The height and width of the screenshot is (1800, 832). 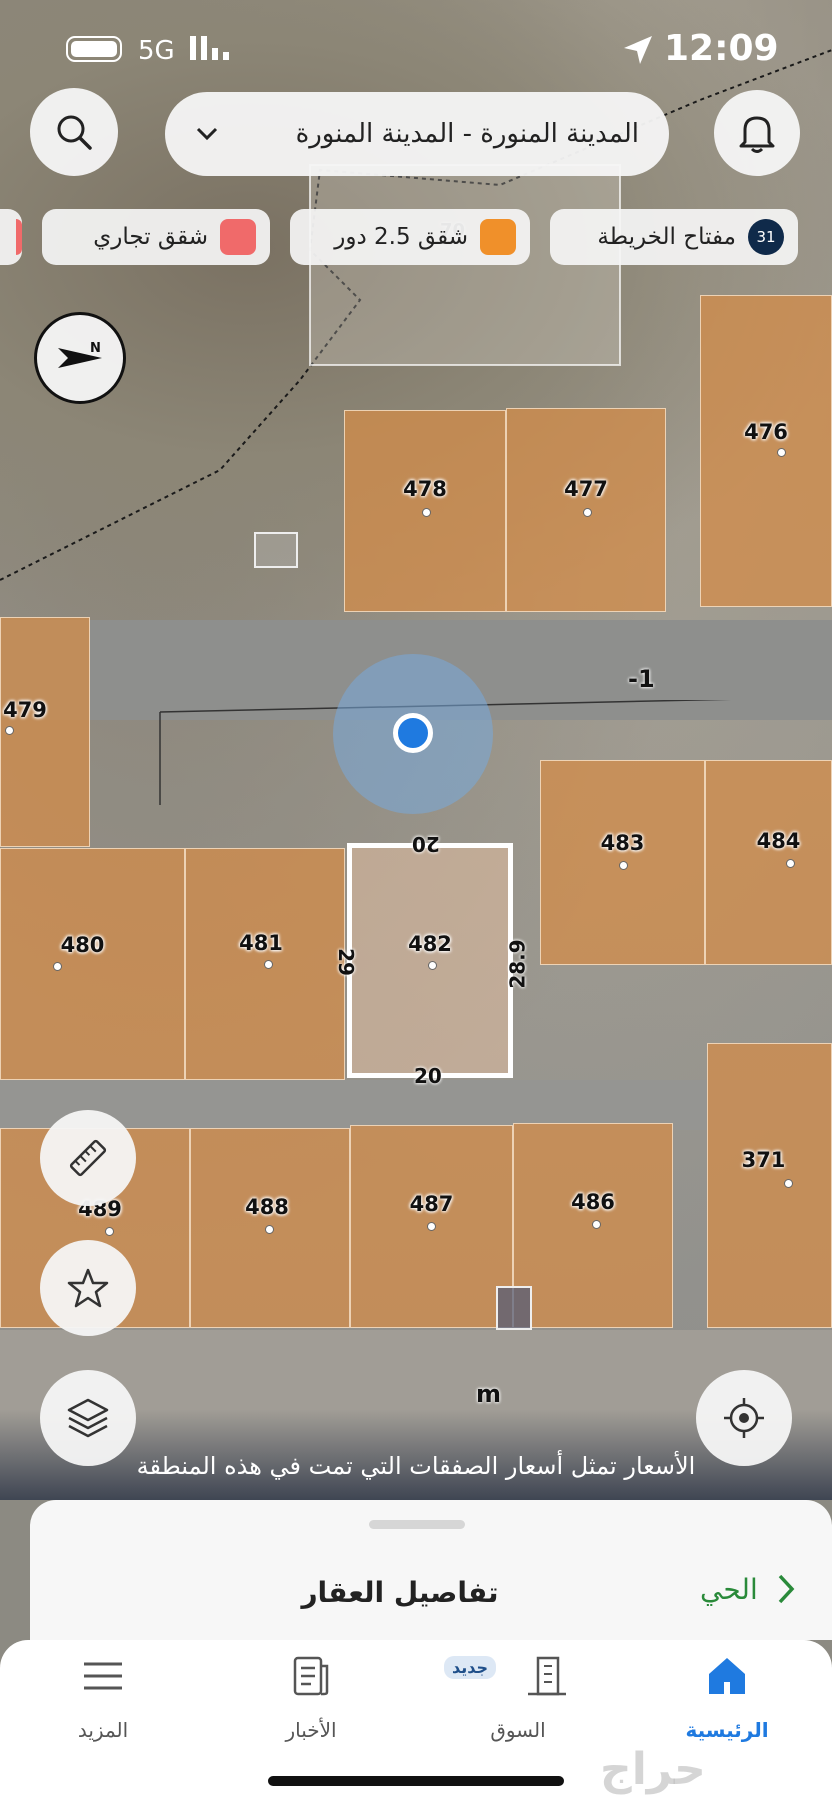 I want to click on plot-488: 488, so click(x=270, y=1228).